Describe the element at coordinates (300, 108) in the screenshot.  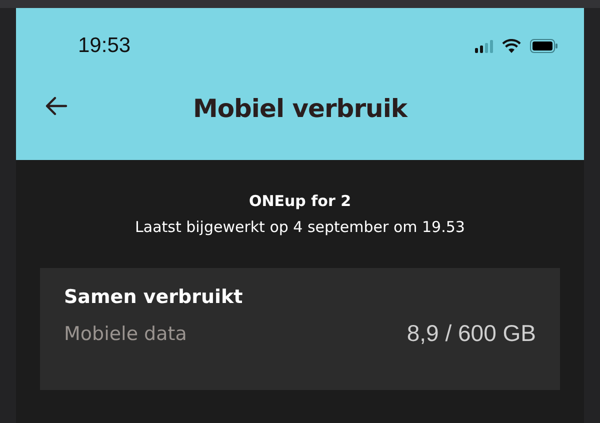
I see `page-title: Mobiel verbruik` at that location.